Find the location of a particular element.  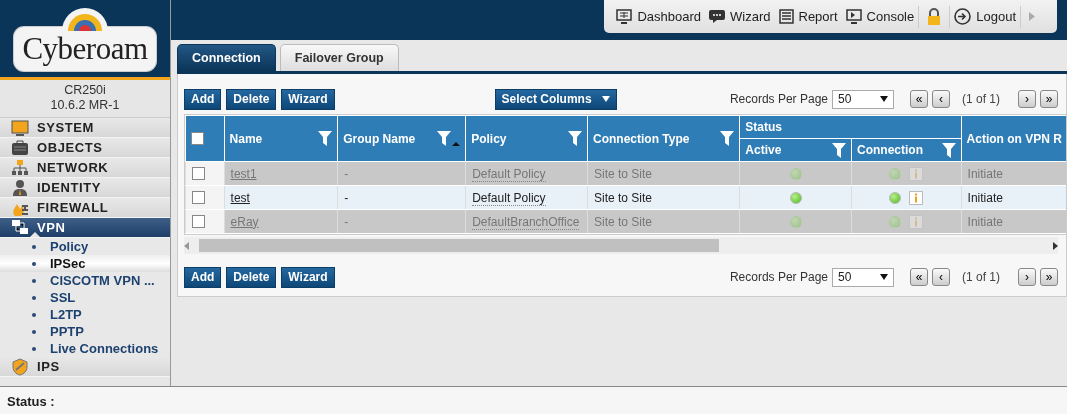

menu-item: NETWORK is located at coordinates (85, 168).